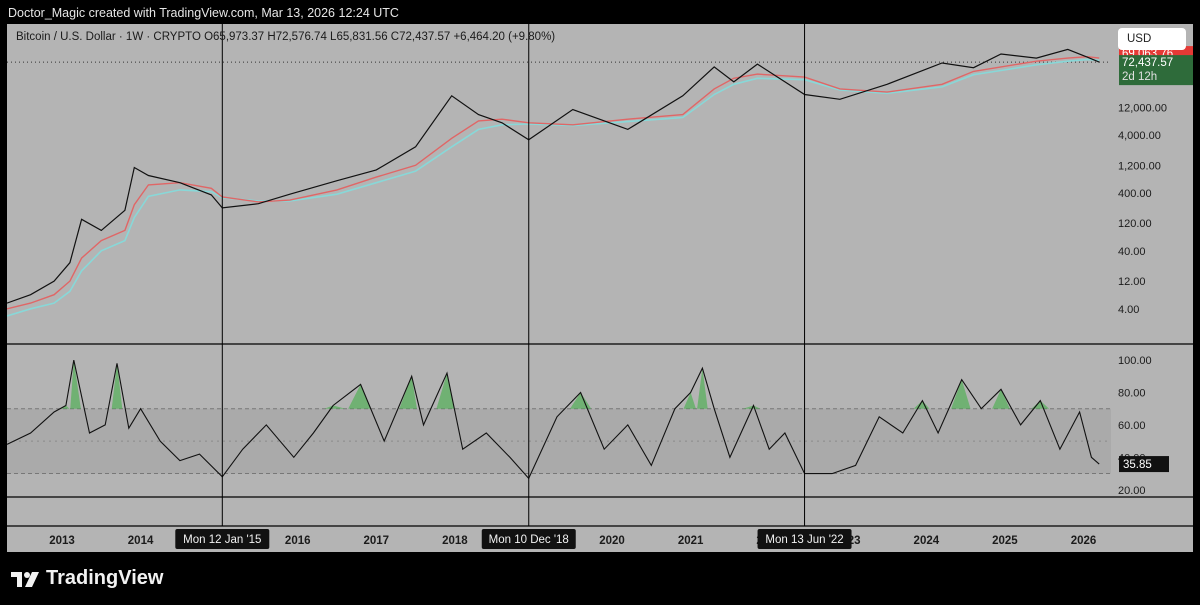 This screenshot has height=605, width=1200. I want to click on time-axis-label: 2018, so click(455, 541).